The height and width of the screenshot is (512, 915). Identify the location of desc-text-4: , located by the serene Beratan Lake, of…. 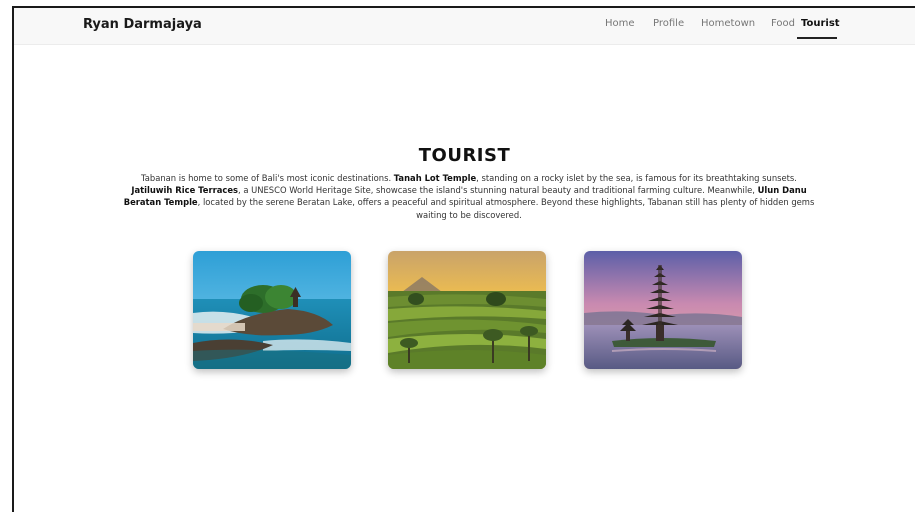
(506, 208).